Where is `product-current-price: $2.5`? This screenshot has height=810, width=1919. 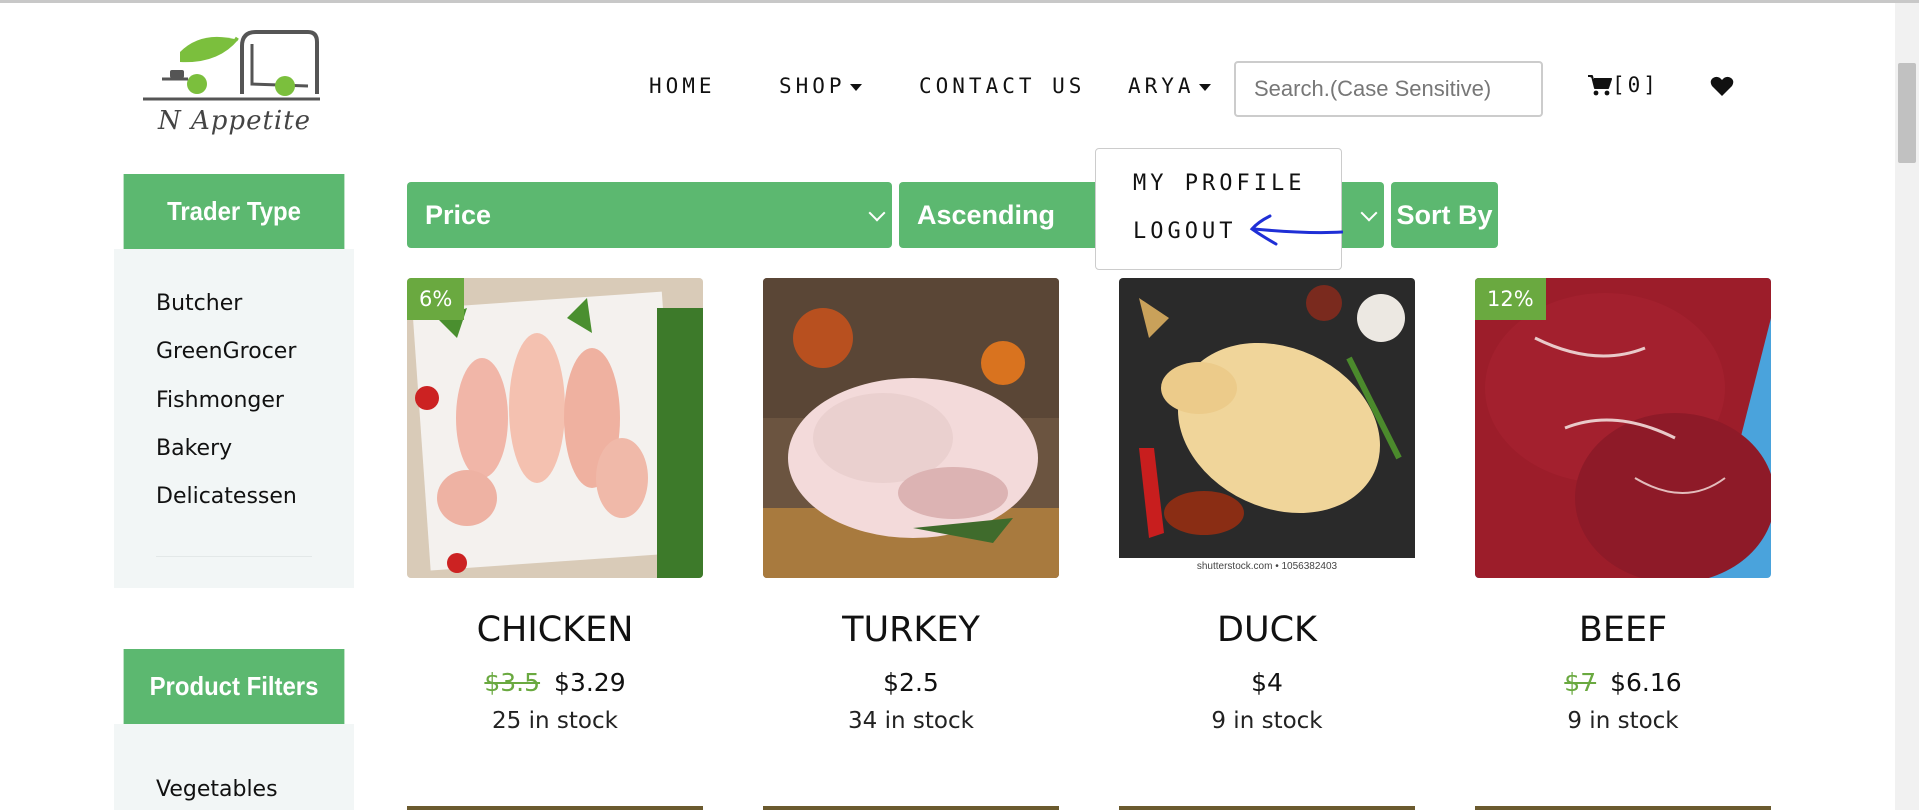
product-current-price: $2.5 is located at coordinates (911, 682).